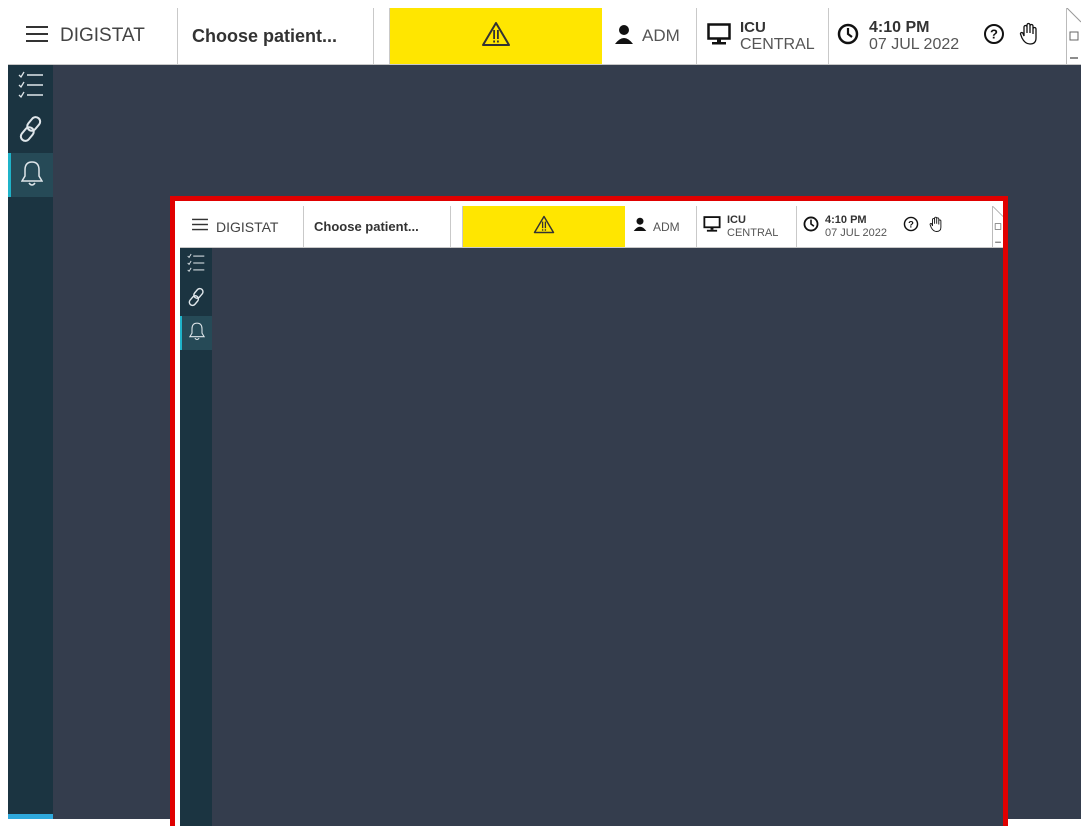 This screenshot has height=826, width=1081. What do you see at coordinates (382, 36) in the screenshot?
I see `topbar-divider` at bounding box center [382, 36].